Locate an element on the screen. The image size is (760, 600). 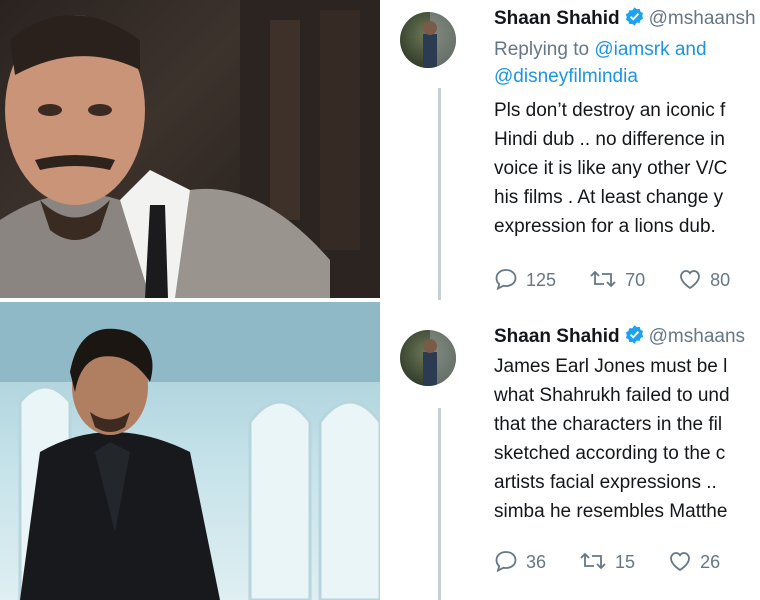
tweet-text-line: sketched according to the c is located at coordinates (610, 453).